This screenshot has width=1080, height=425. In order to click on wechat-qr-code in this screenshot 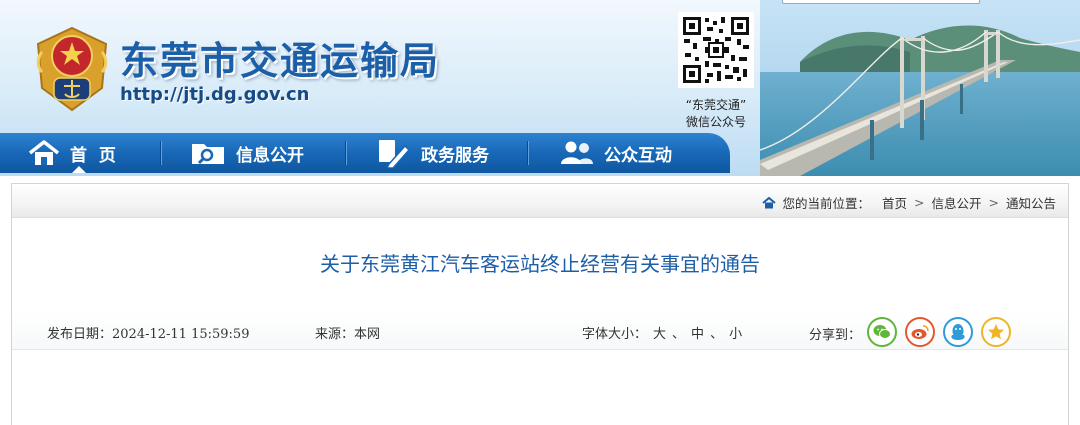, I will do `click(716, 50)`.